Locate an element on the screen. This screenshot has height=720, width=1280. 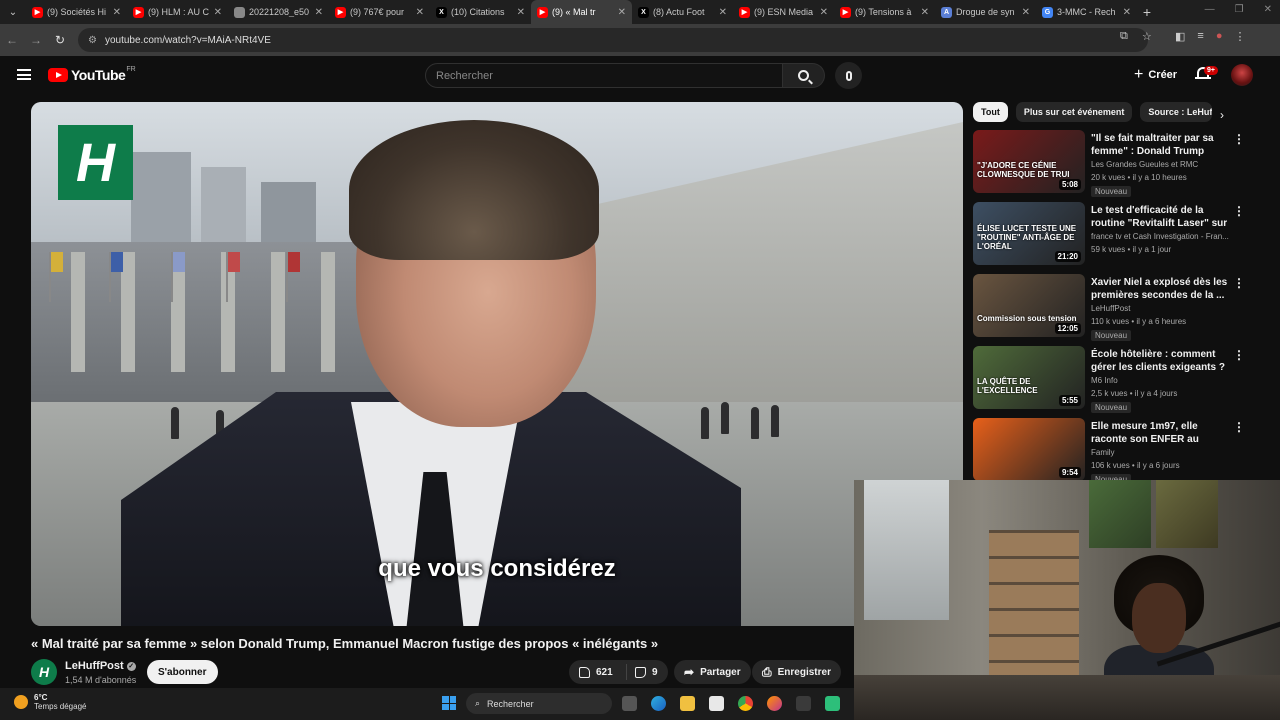
youtube-logo: YouTube FR is located at coordinates (92, 74).